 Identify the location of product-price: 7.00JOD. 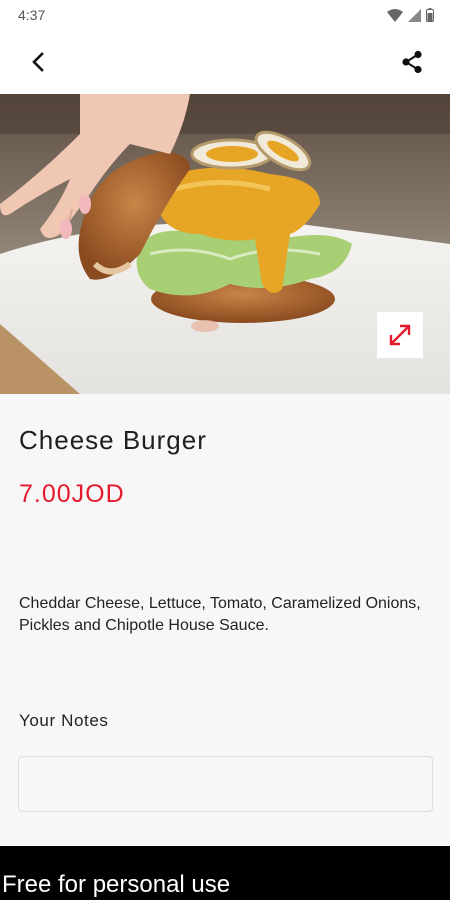
(72, 494).